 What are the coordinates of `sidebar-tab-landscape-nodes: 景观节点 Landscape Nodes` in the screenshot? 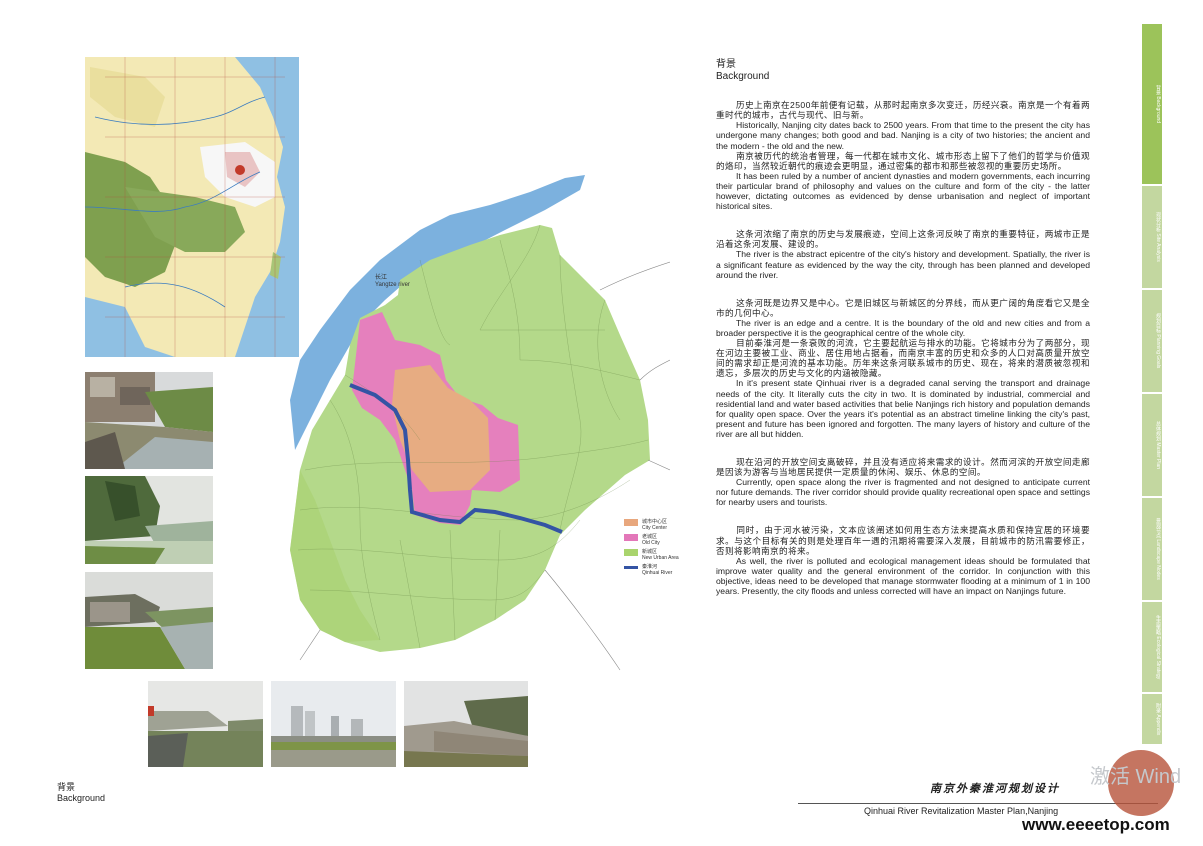 It's located at (1152, 548).